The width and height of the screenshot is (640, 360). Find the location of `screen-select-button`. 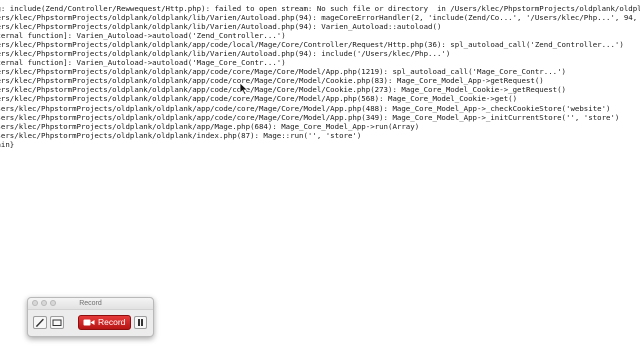

screen-select-button is located at coordinates (57, 322).